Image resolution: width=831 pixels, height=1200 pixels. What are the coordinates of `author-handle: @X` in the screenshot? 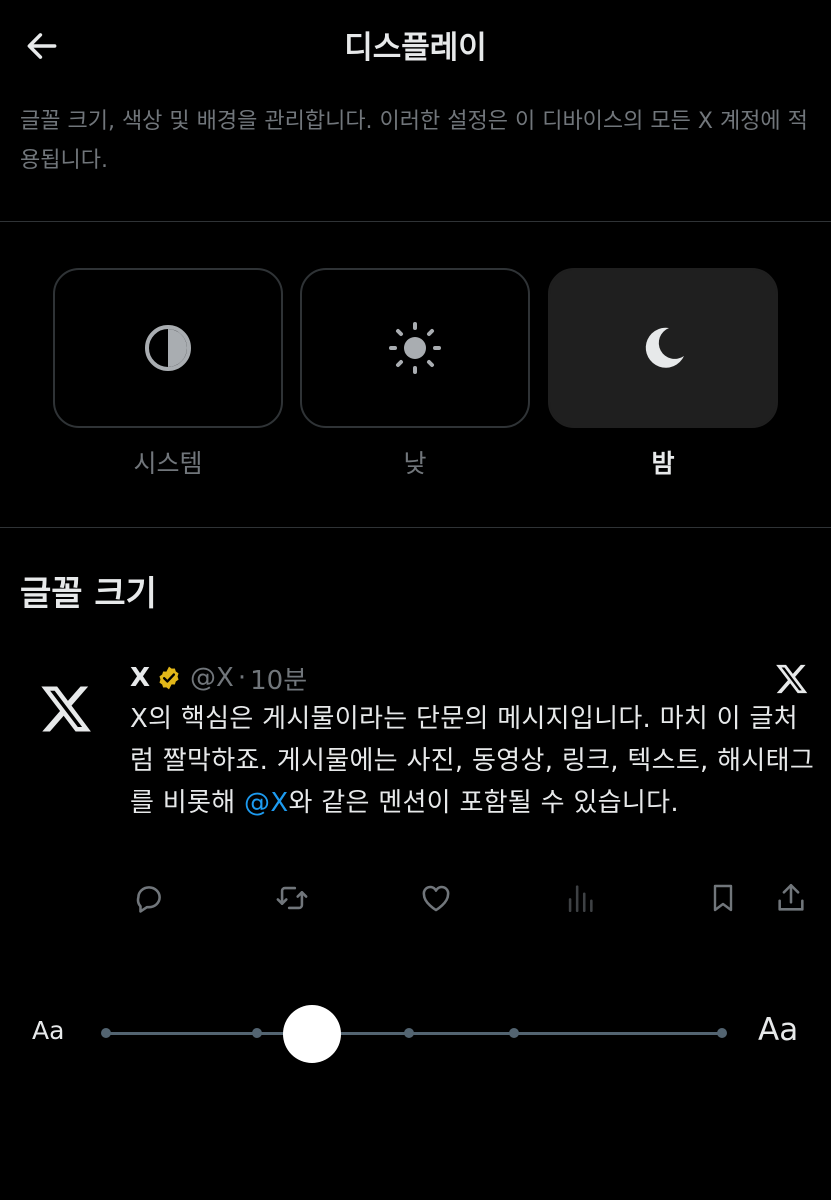 It's located at (212, 678).